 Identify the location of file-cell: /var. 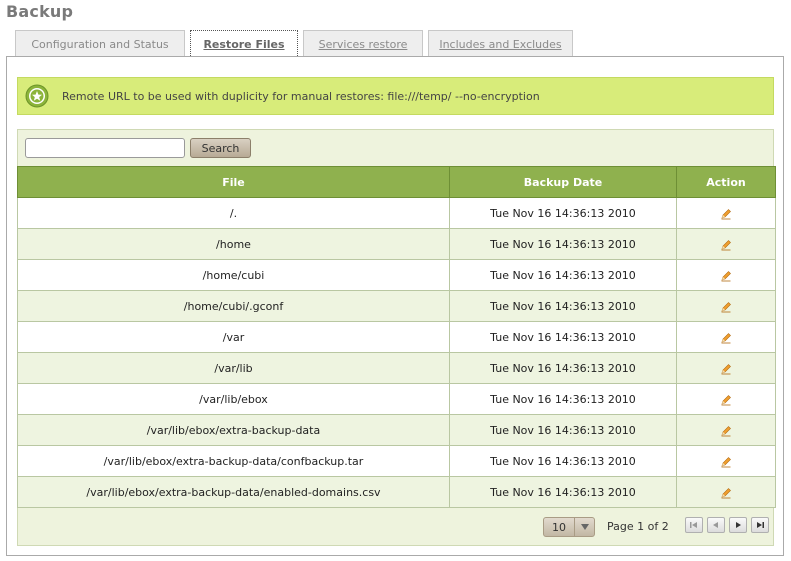
(233, 337).